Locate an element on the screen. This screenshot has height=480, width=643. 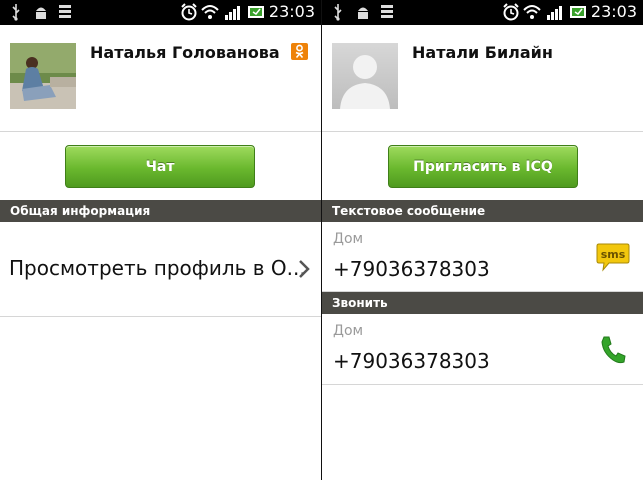
call-number: +79036378303 is located at coordinates (411, 361).